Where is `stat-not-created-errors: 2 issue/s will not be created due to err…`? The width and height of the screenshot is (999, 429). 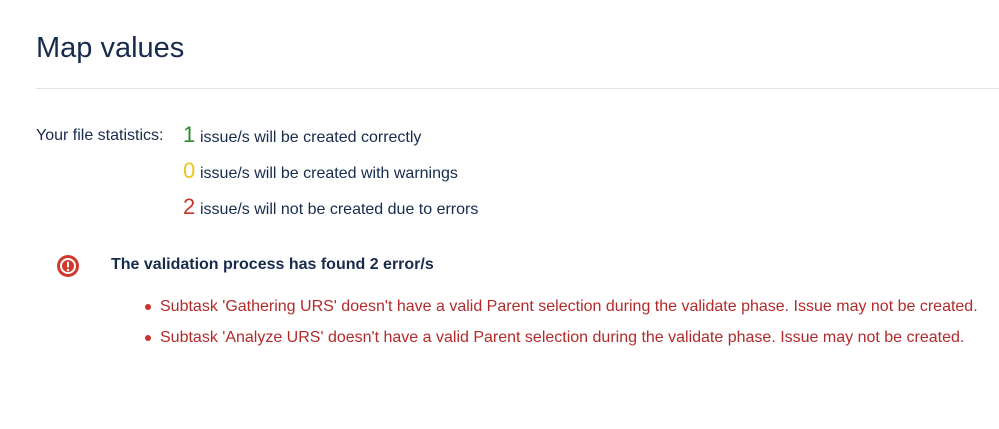
stat-not-created-errors: 2 issue/s will not be created due to err… is located at coordinates (330, 209).